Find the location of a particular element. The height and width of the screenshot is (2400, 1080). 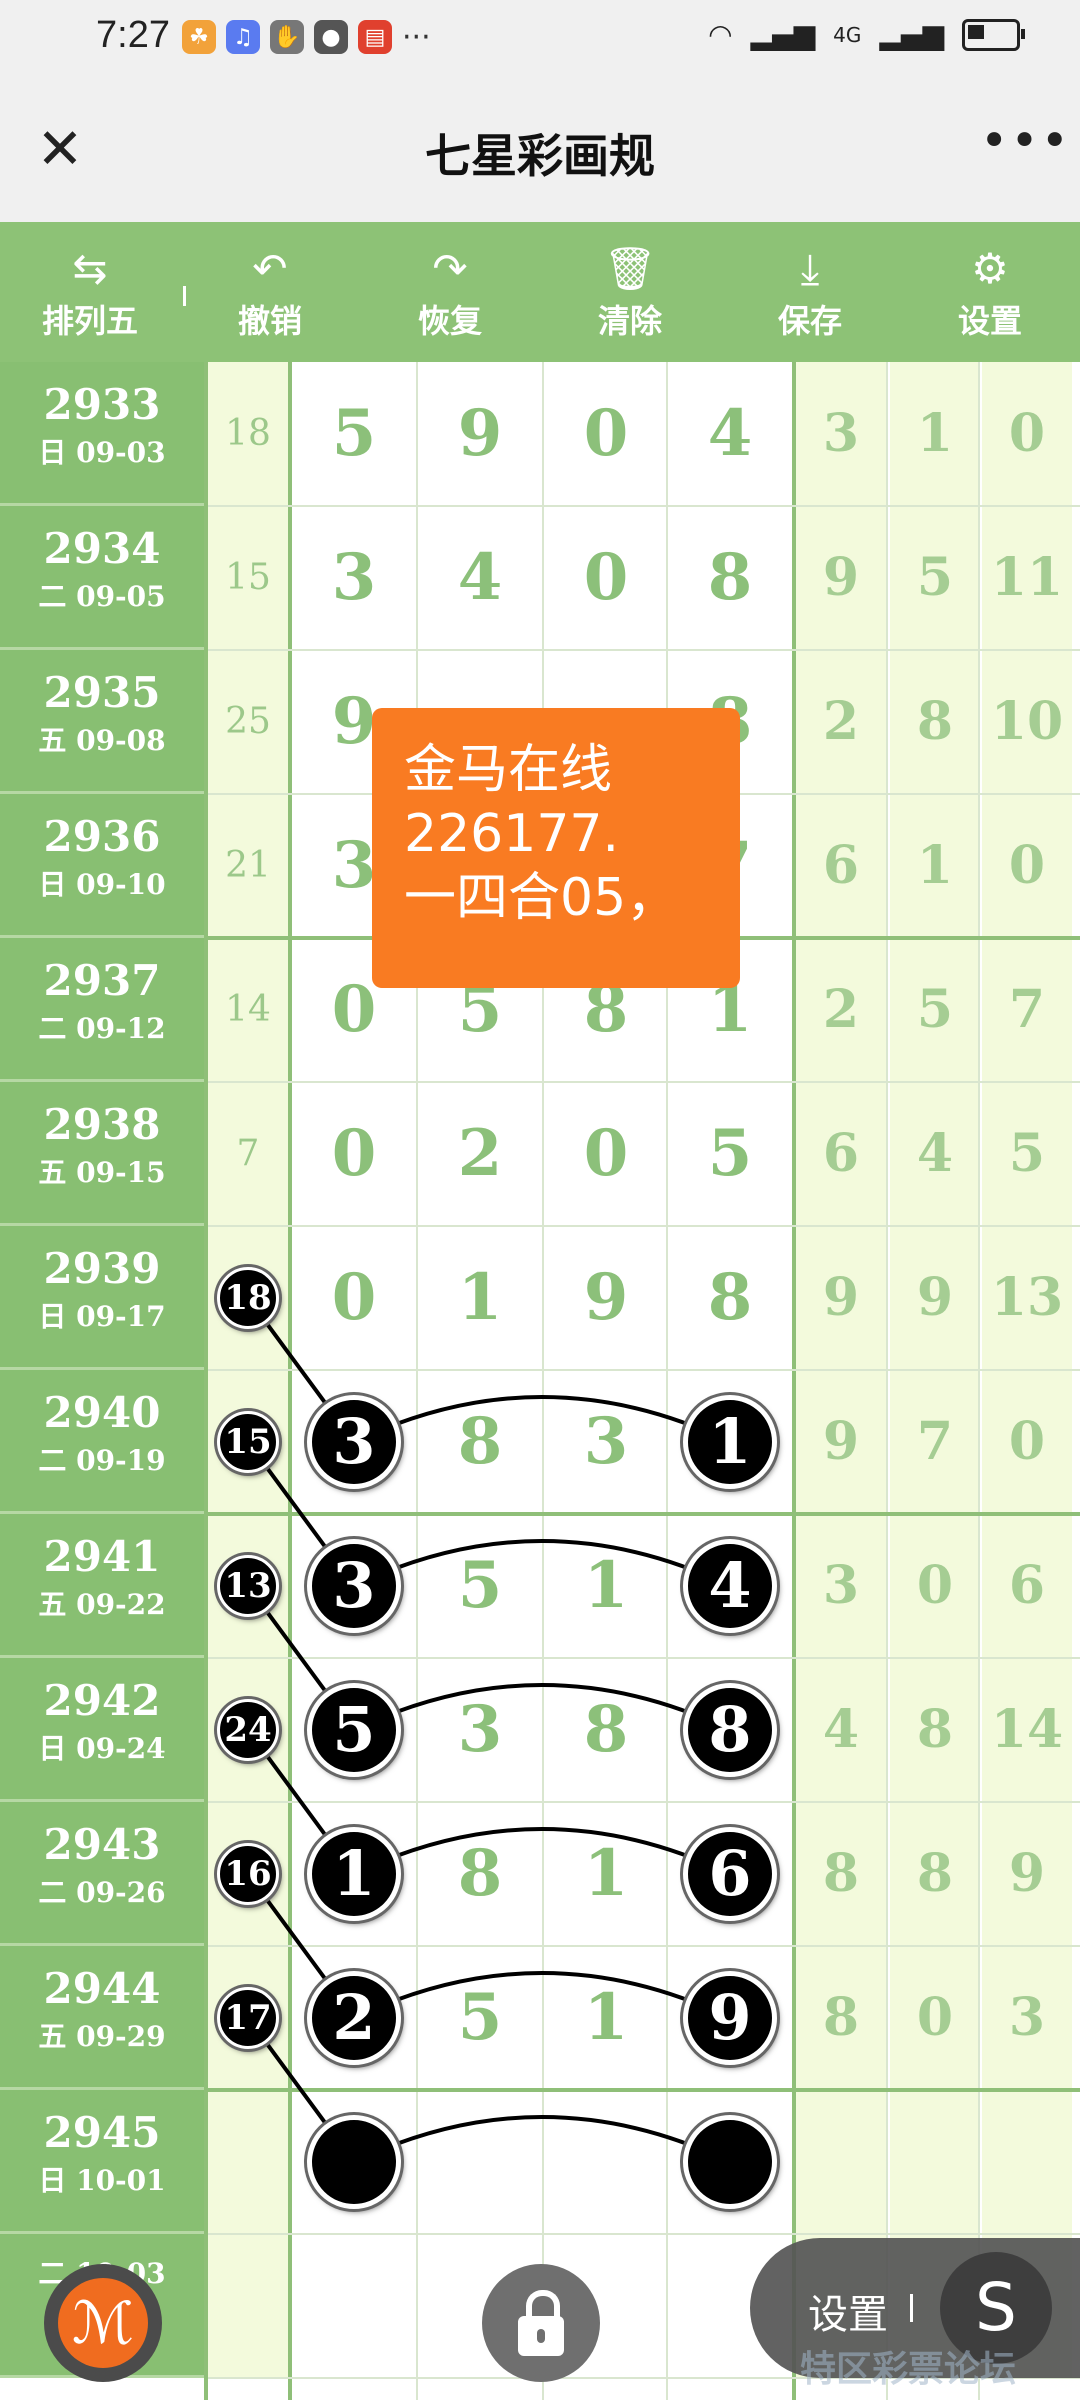

issue-number: 2940 is located at coordinates (102, 1412).